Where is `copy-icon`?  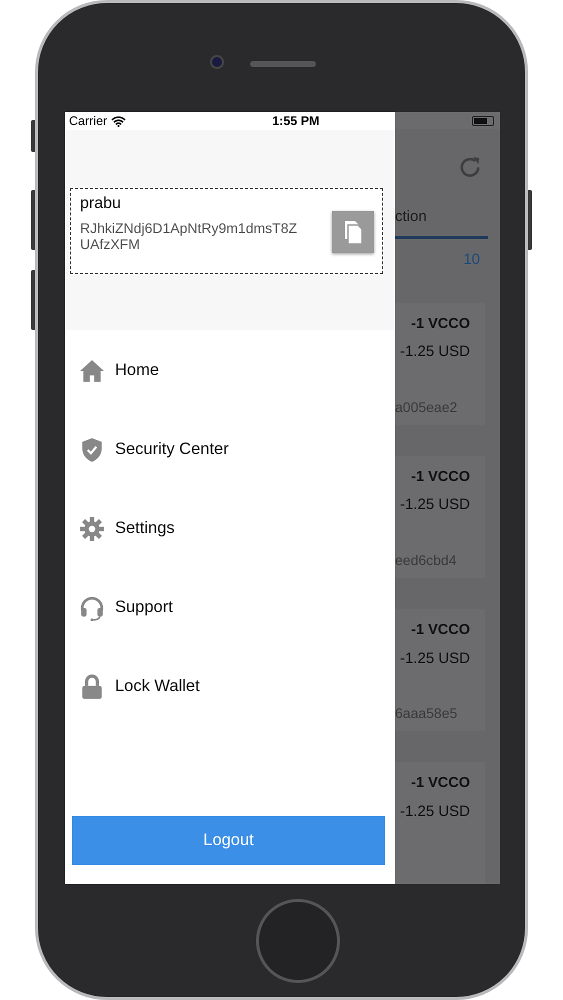
copy-icon is located at coordinates (353, 232).